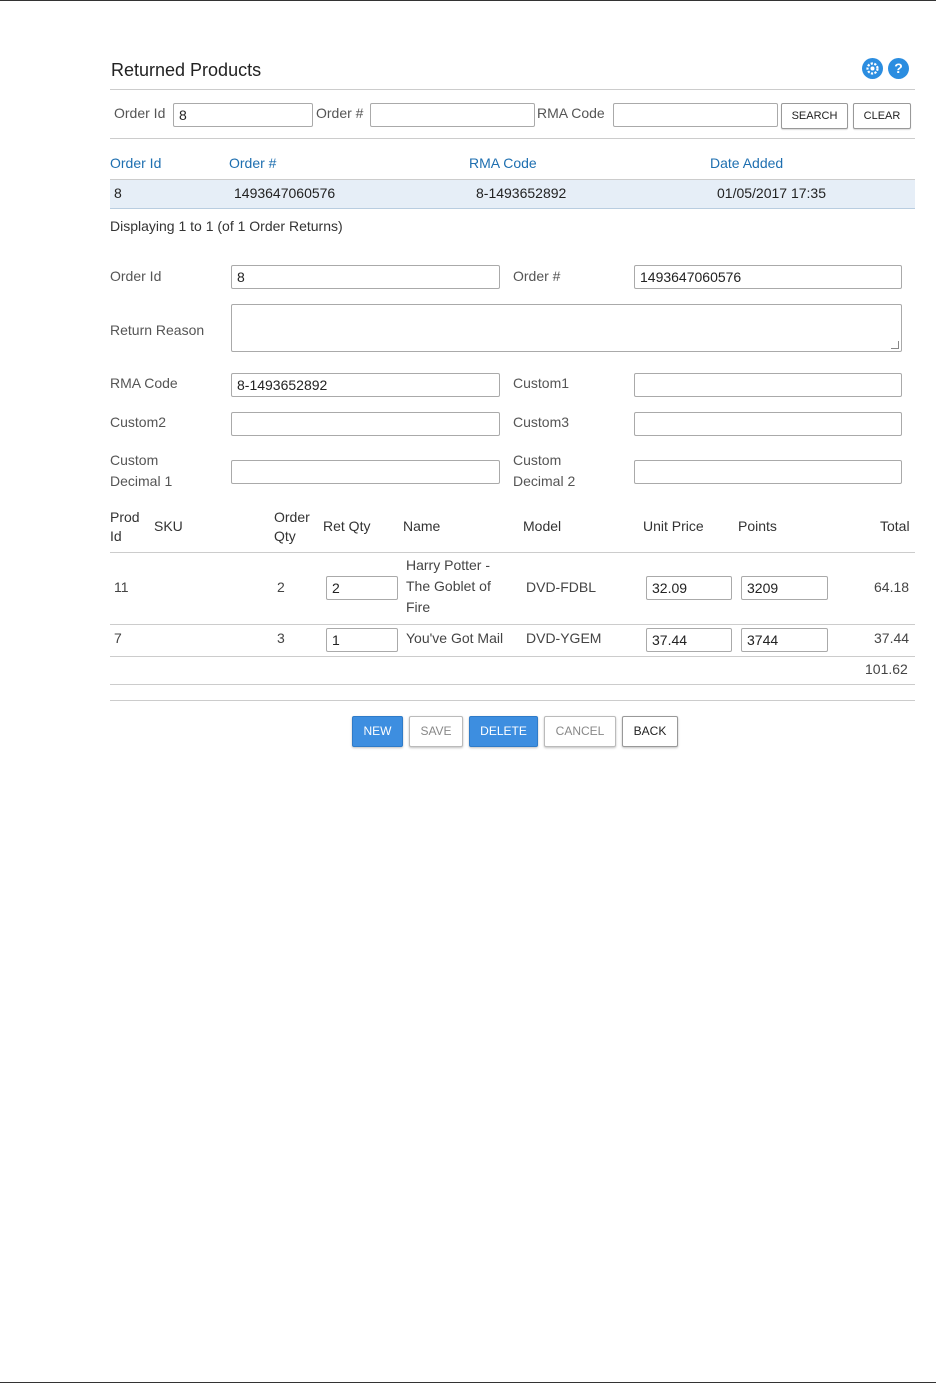 The image size is (936, 1384). I want to click on search-order-id-label: Order Id, so click(140, 113).